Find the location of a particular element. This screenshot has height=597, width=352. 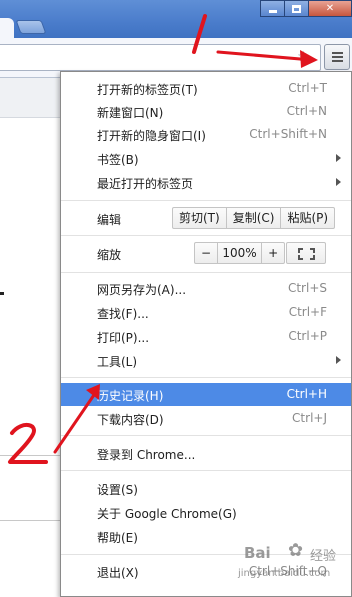

menu-item-history: 历史记录(H) Ctrl+H is located at coordinates (206, 394).